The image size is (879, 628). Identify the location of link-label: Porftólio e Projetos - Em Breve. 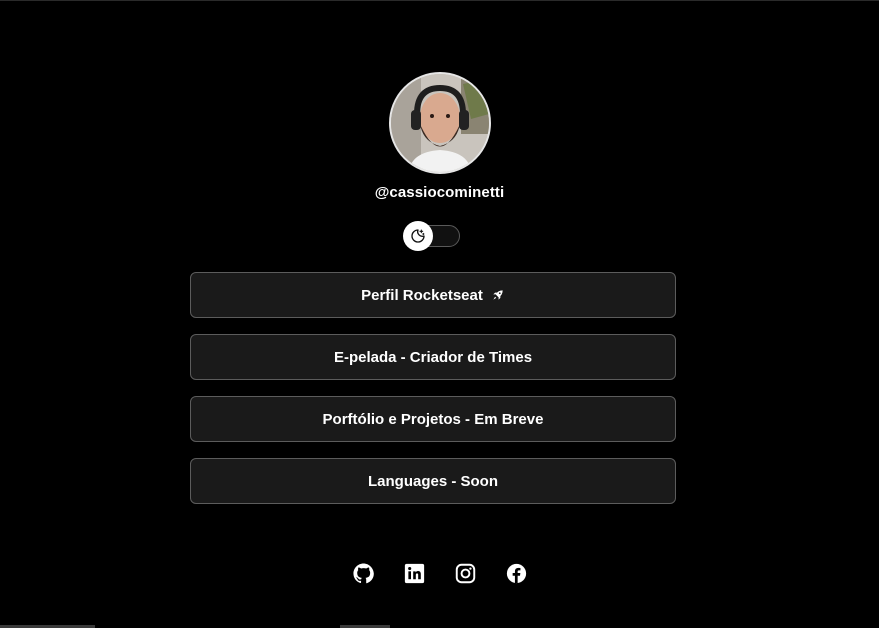
(433, 419).